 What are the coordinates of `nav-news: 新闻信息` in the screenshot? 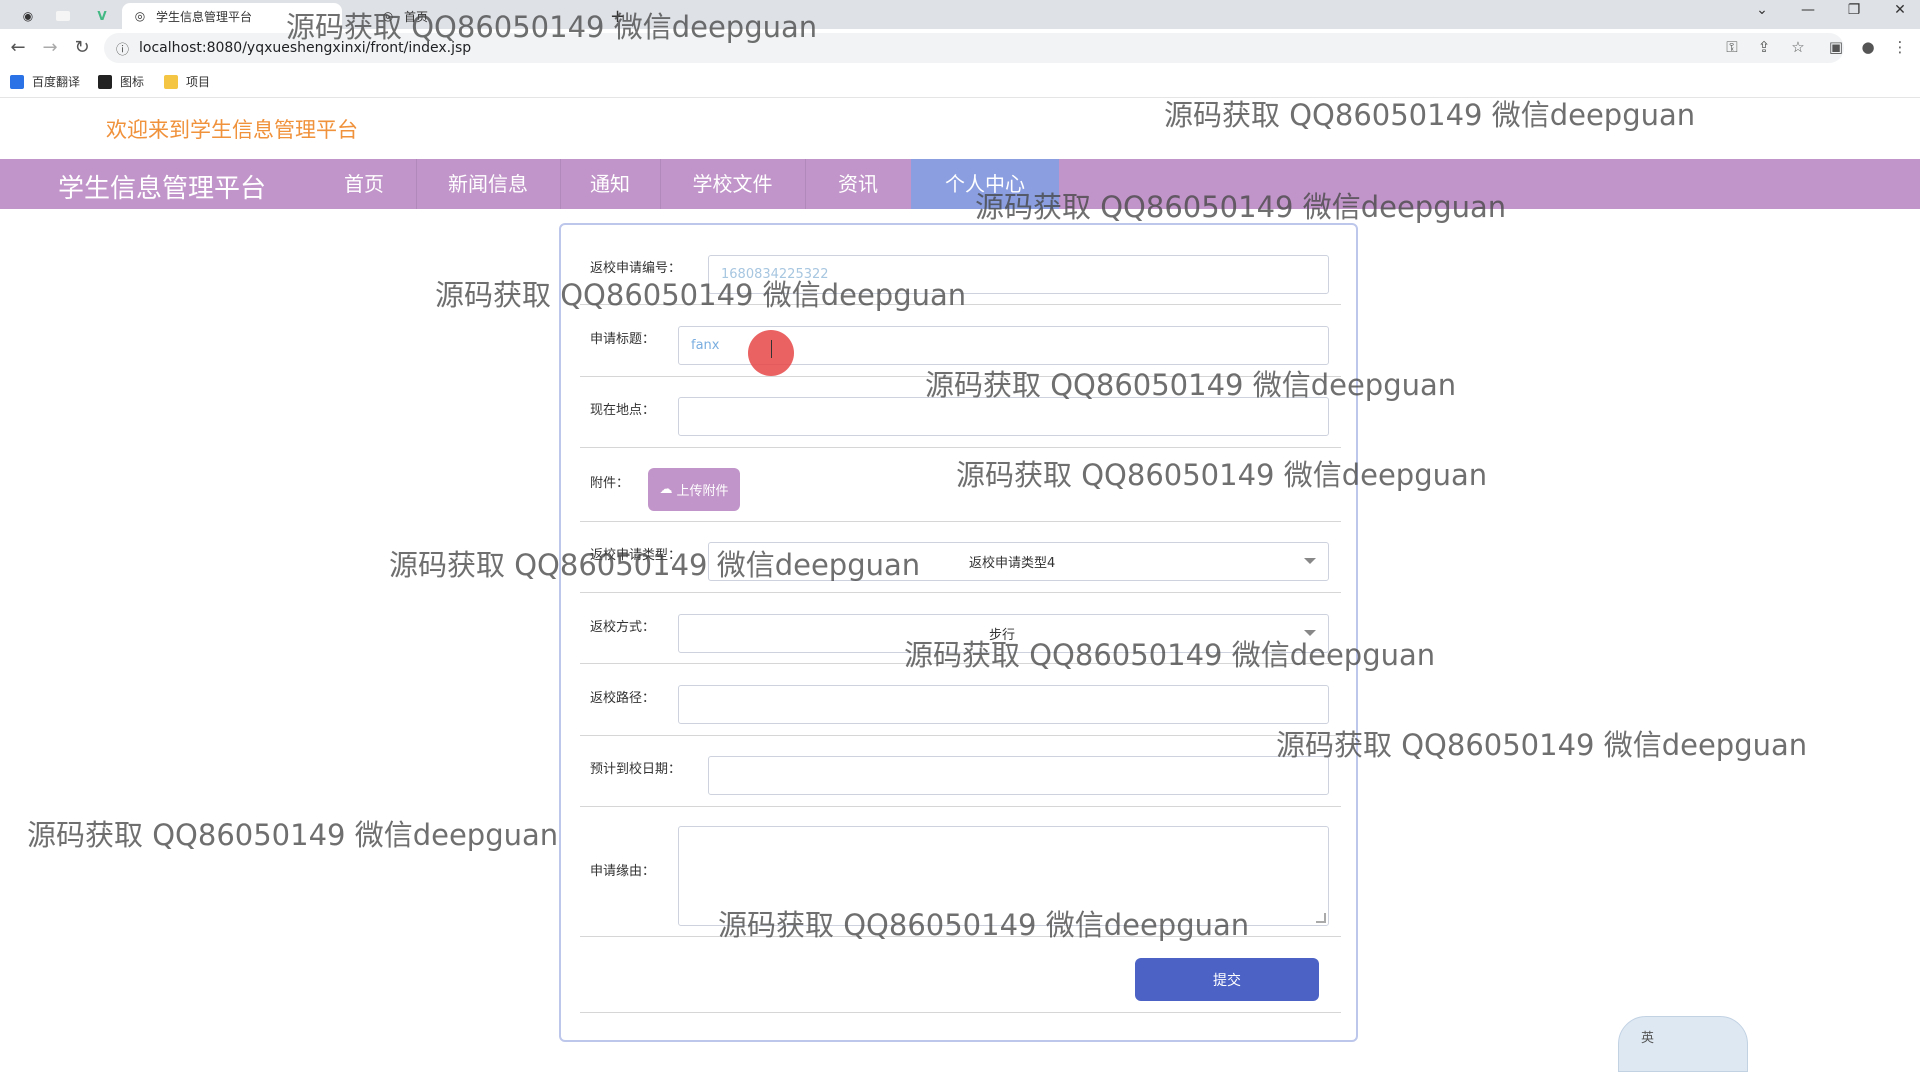 It's located at (488, 184).